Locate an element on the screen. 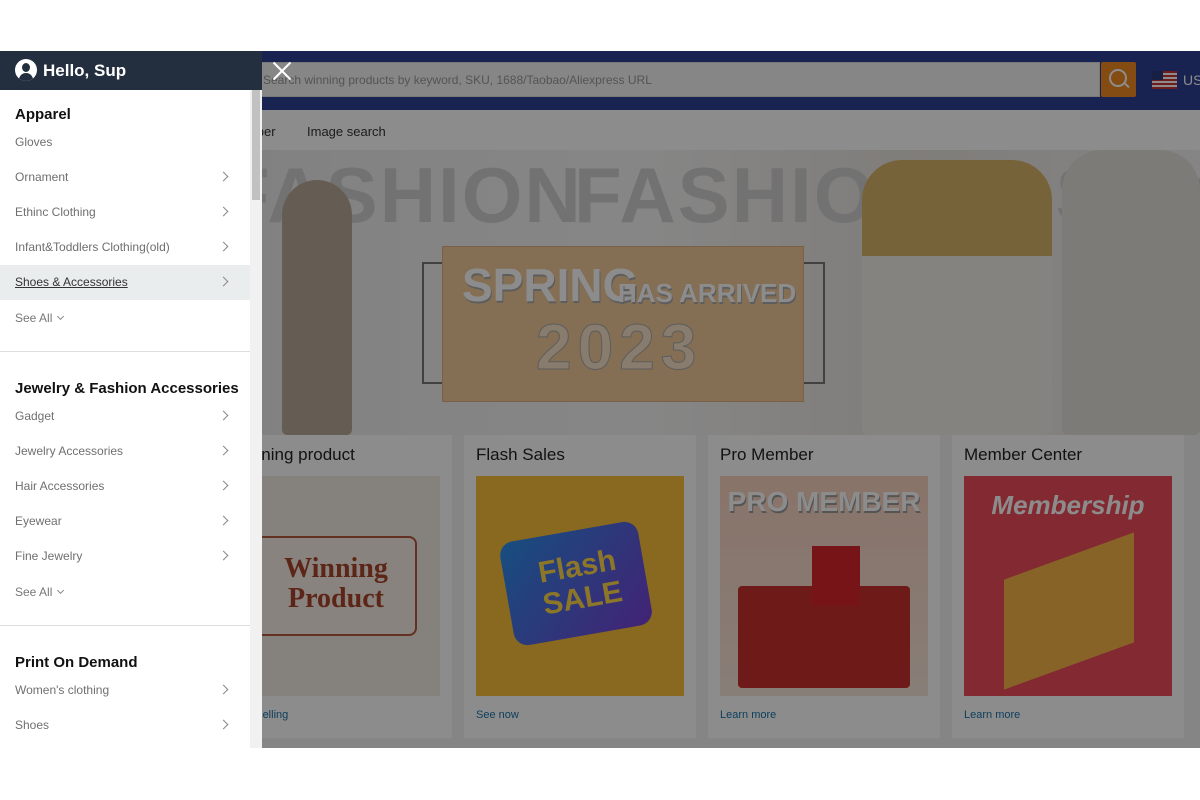  sidebar-item: Eyewear is located at coordinates (125, 521).